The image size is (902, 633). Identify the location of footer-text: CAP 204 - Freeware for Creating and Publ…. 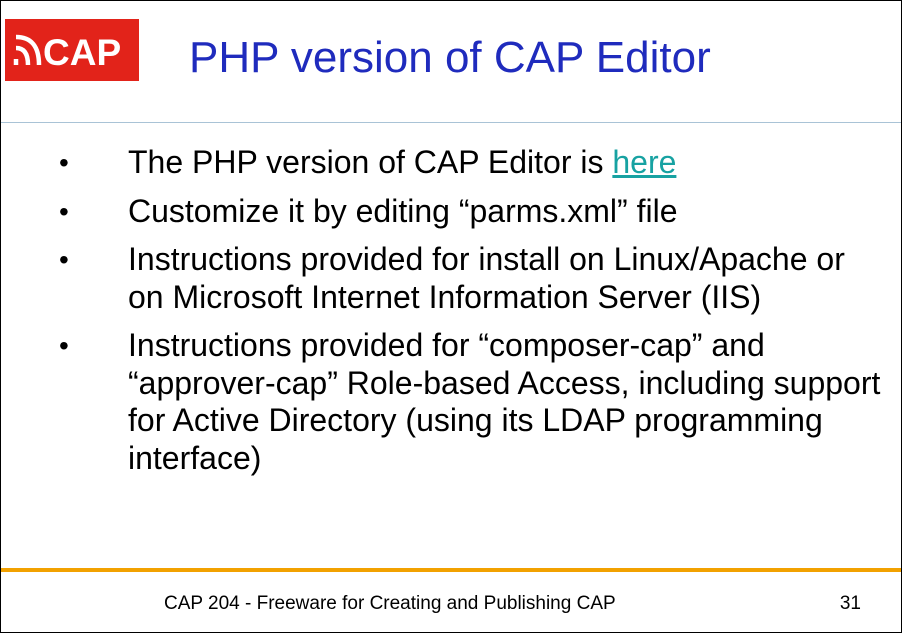
(390, 603).